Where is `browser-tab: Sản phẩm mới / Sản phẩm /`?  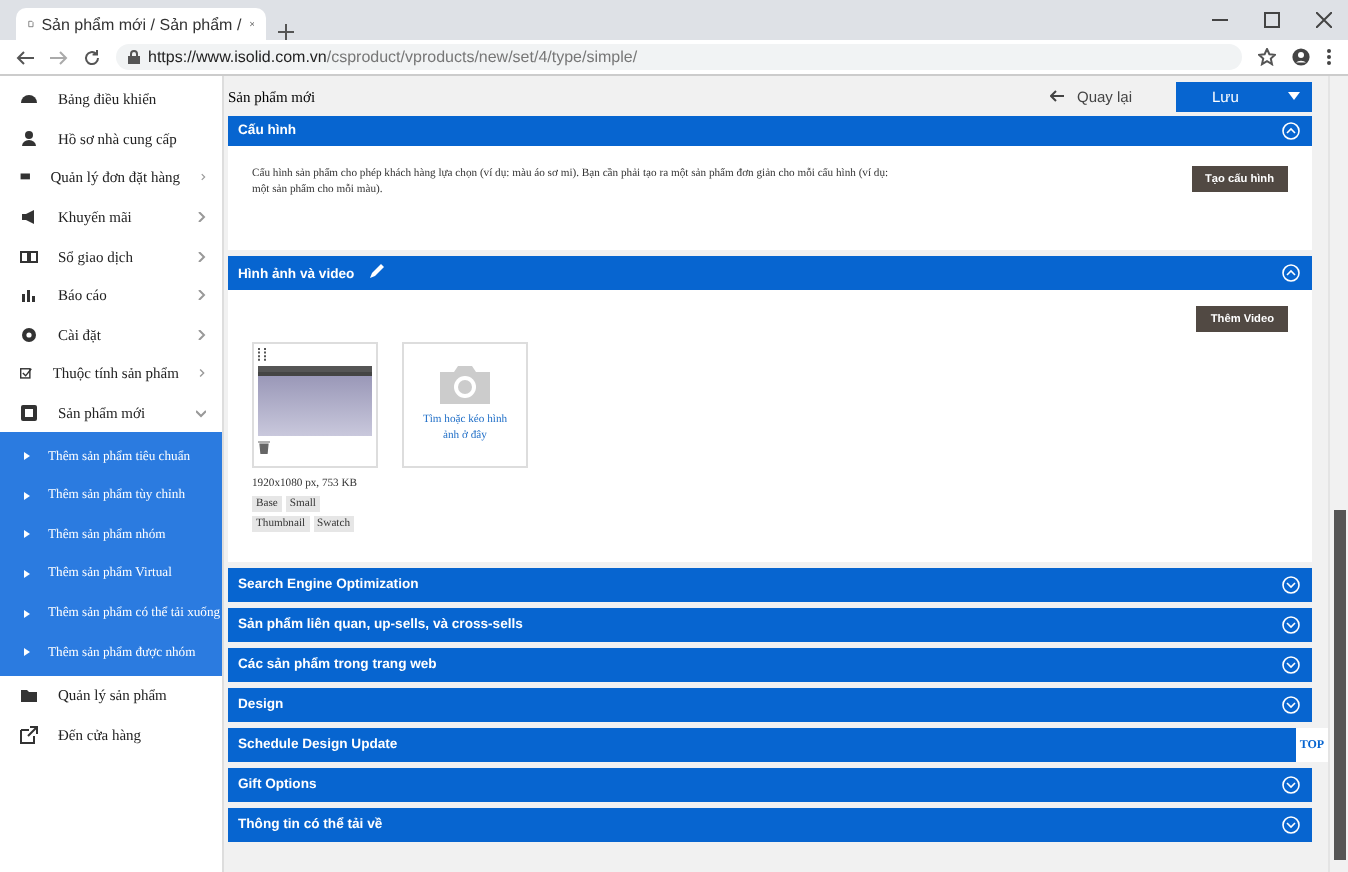 browser-tab: Sản phẩm mới / Sản phẩm / is located at coordinates (141, 24).